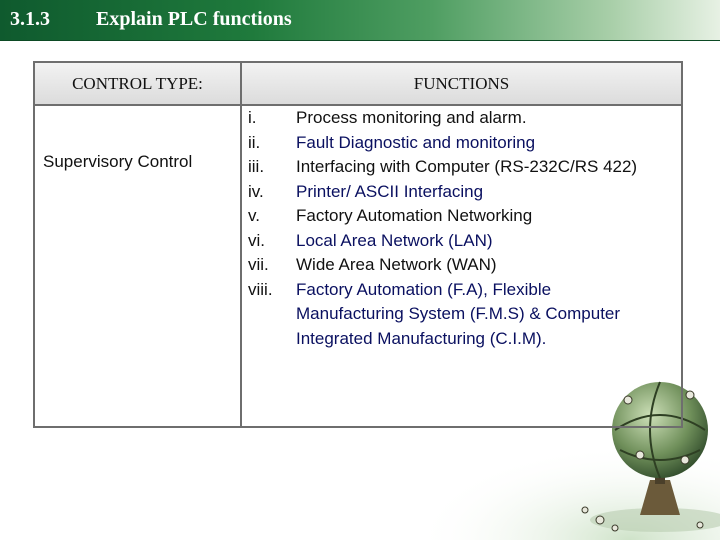 The height and width of the screenshot is (540, 720). I want to click on table-header-row: CONTROL TYPE: FUNCTIONS, so click(358, 83).